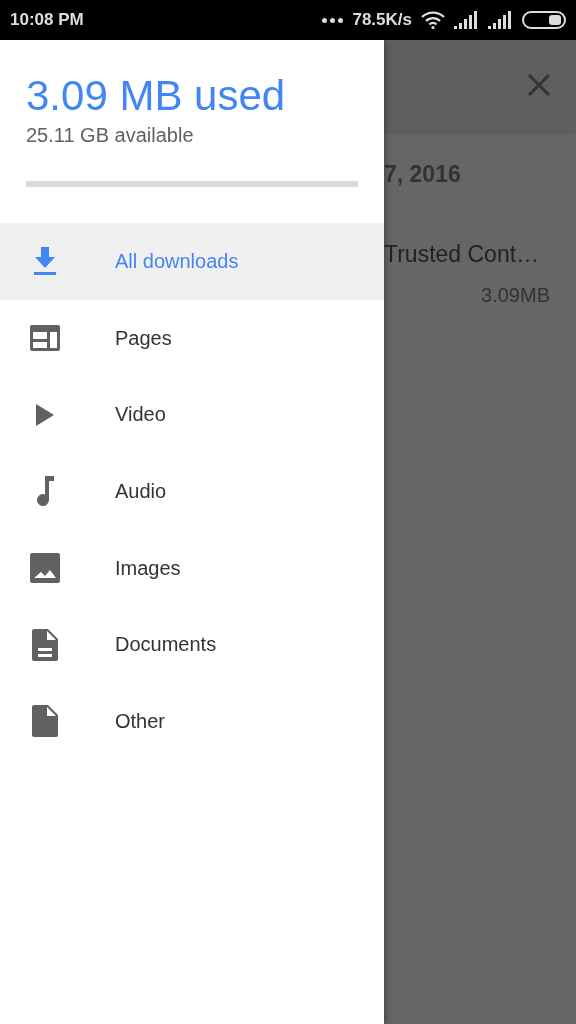  I want to click on music-note-icon, so click(45, 491).